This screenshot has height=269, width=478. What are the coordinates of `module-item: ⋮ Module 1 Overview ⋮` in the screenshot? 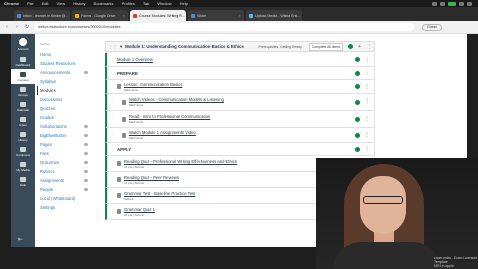 It's located at (240, 60).